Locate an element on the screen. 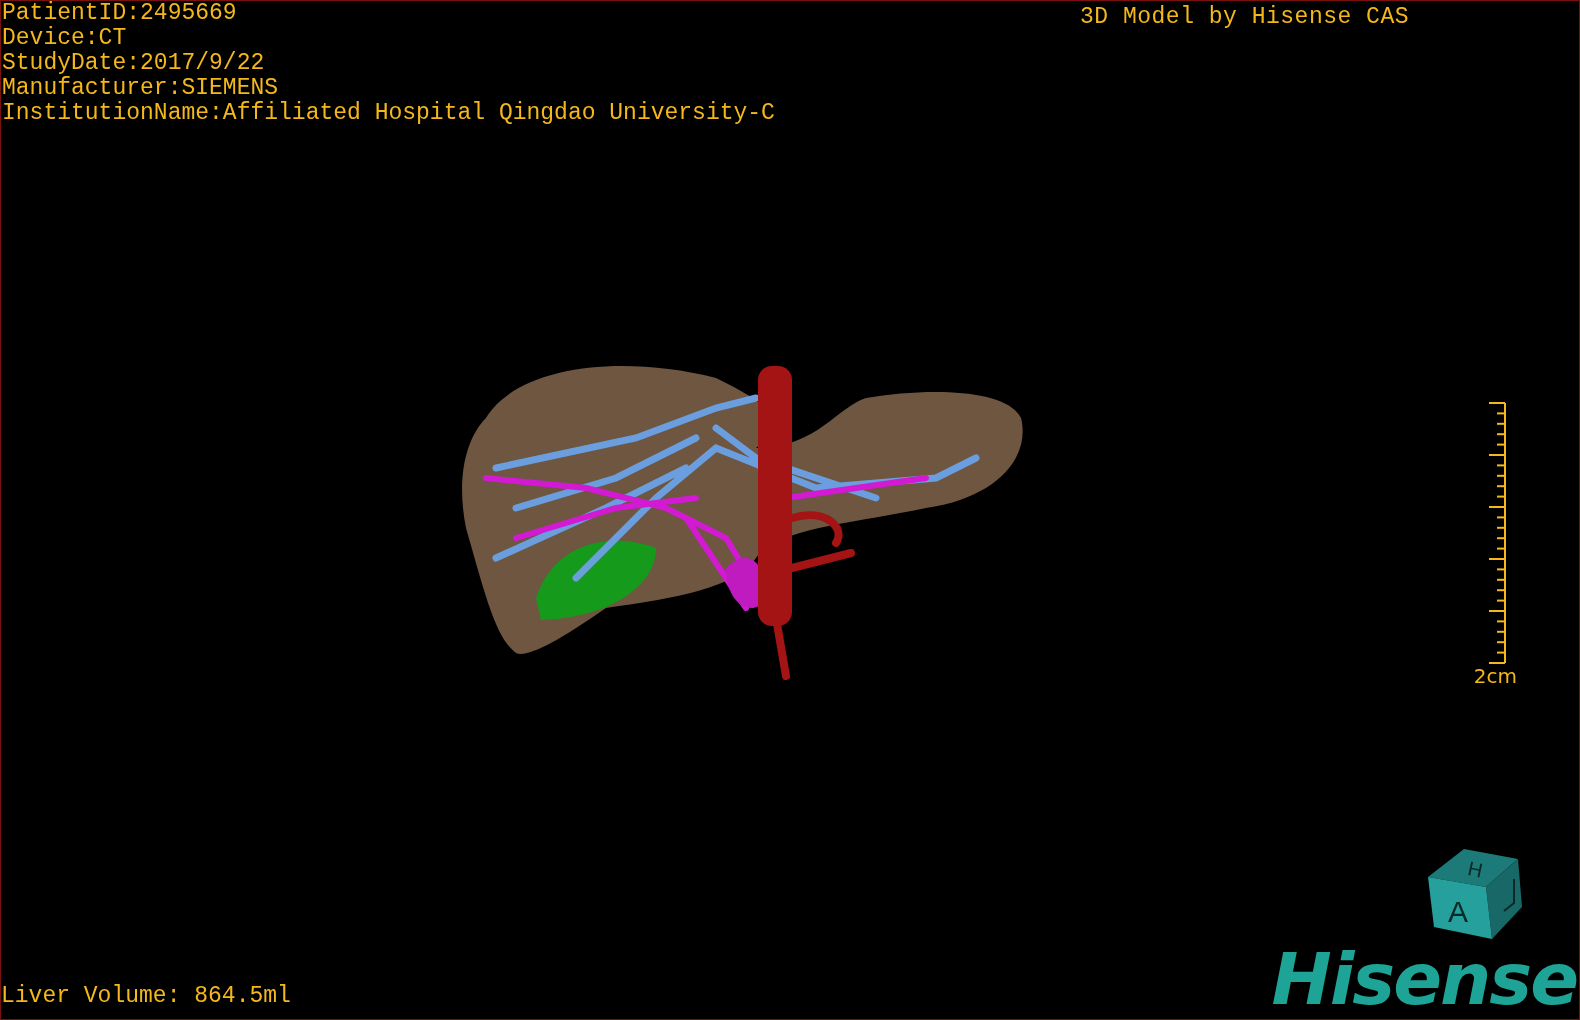 This screenshot has height=1020, width=1580. study-info-text: Device:CT is located at coordinates (65, 38).